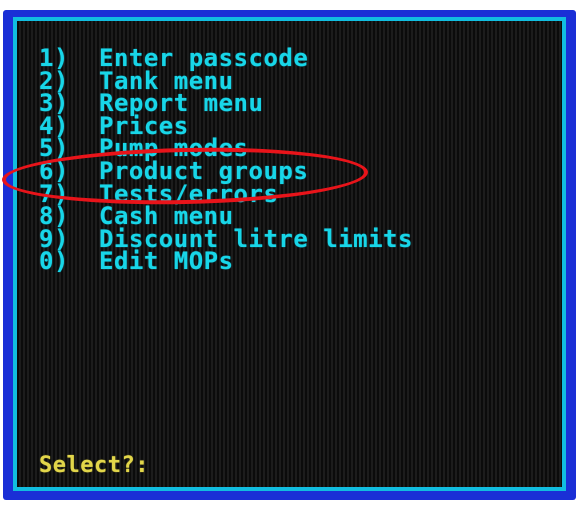 The image size is (582, 506). What do you see at coordinates (94, 465) in the screenshot?
I see `select-prompt: Select?:` at bounding box center [94, 465].